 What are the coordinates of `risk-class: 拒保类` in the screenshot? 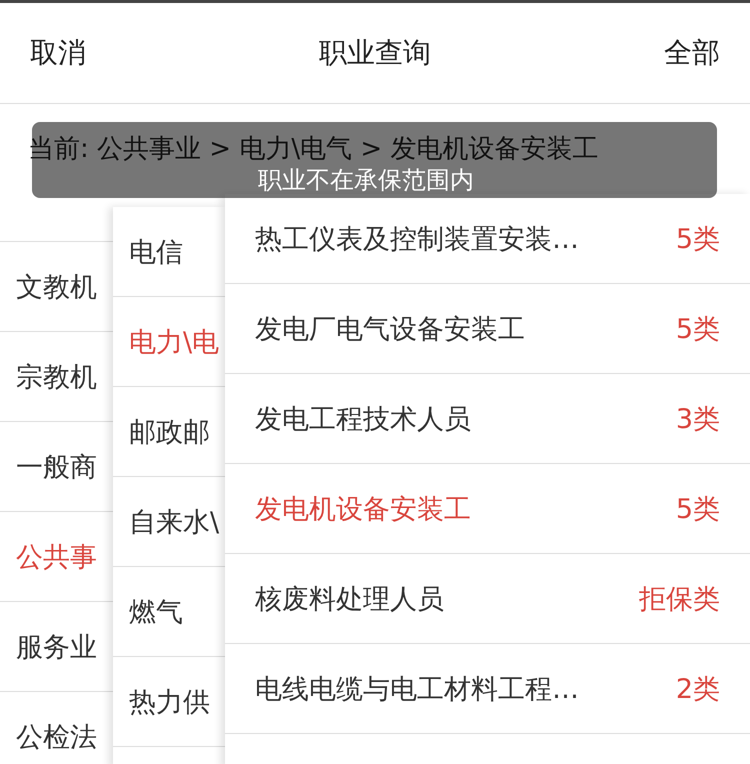 It's located at (679, 599).